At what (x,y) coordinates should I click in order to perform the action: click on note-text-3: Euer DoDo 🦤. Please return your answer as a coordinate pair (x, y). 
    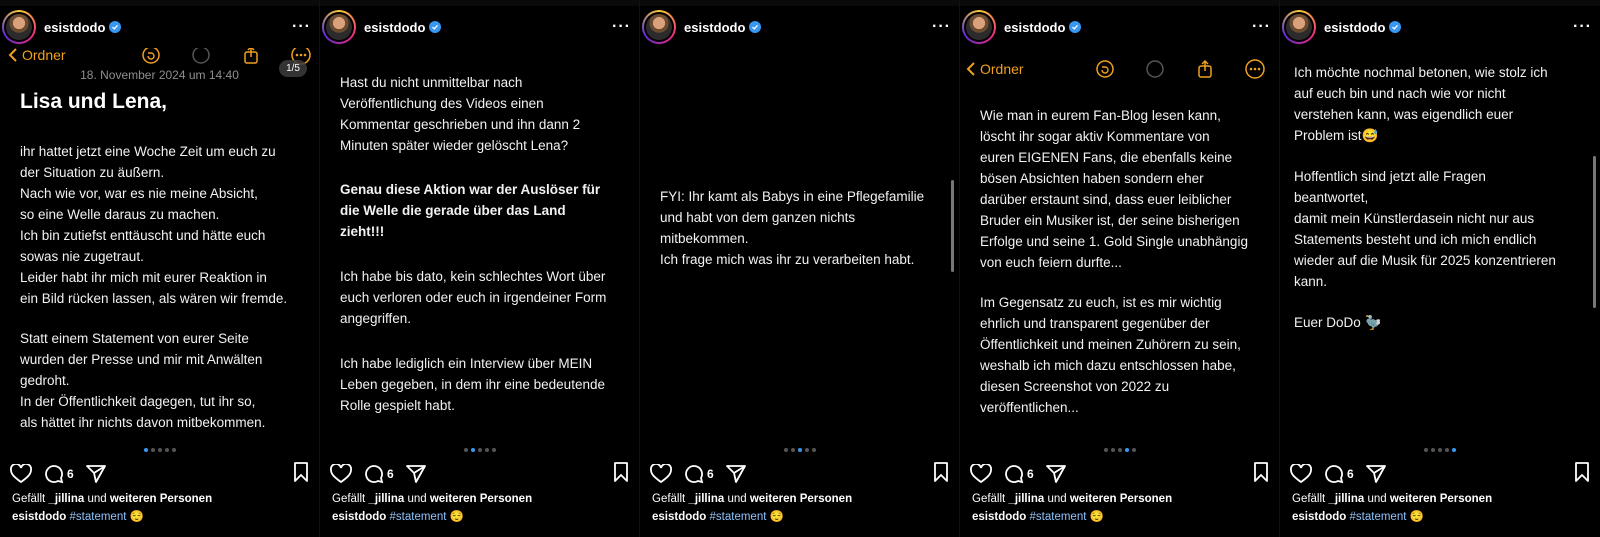
    Looking at the image, I should click on (1338, 322).